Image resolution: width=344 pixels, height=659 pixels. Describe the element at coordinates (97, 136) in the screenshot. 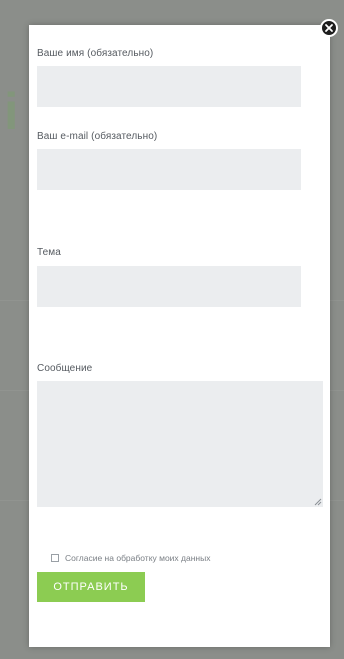

I see `email-label: Ваш e-mail (обязательно)` at that location.